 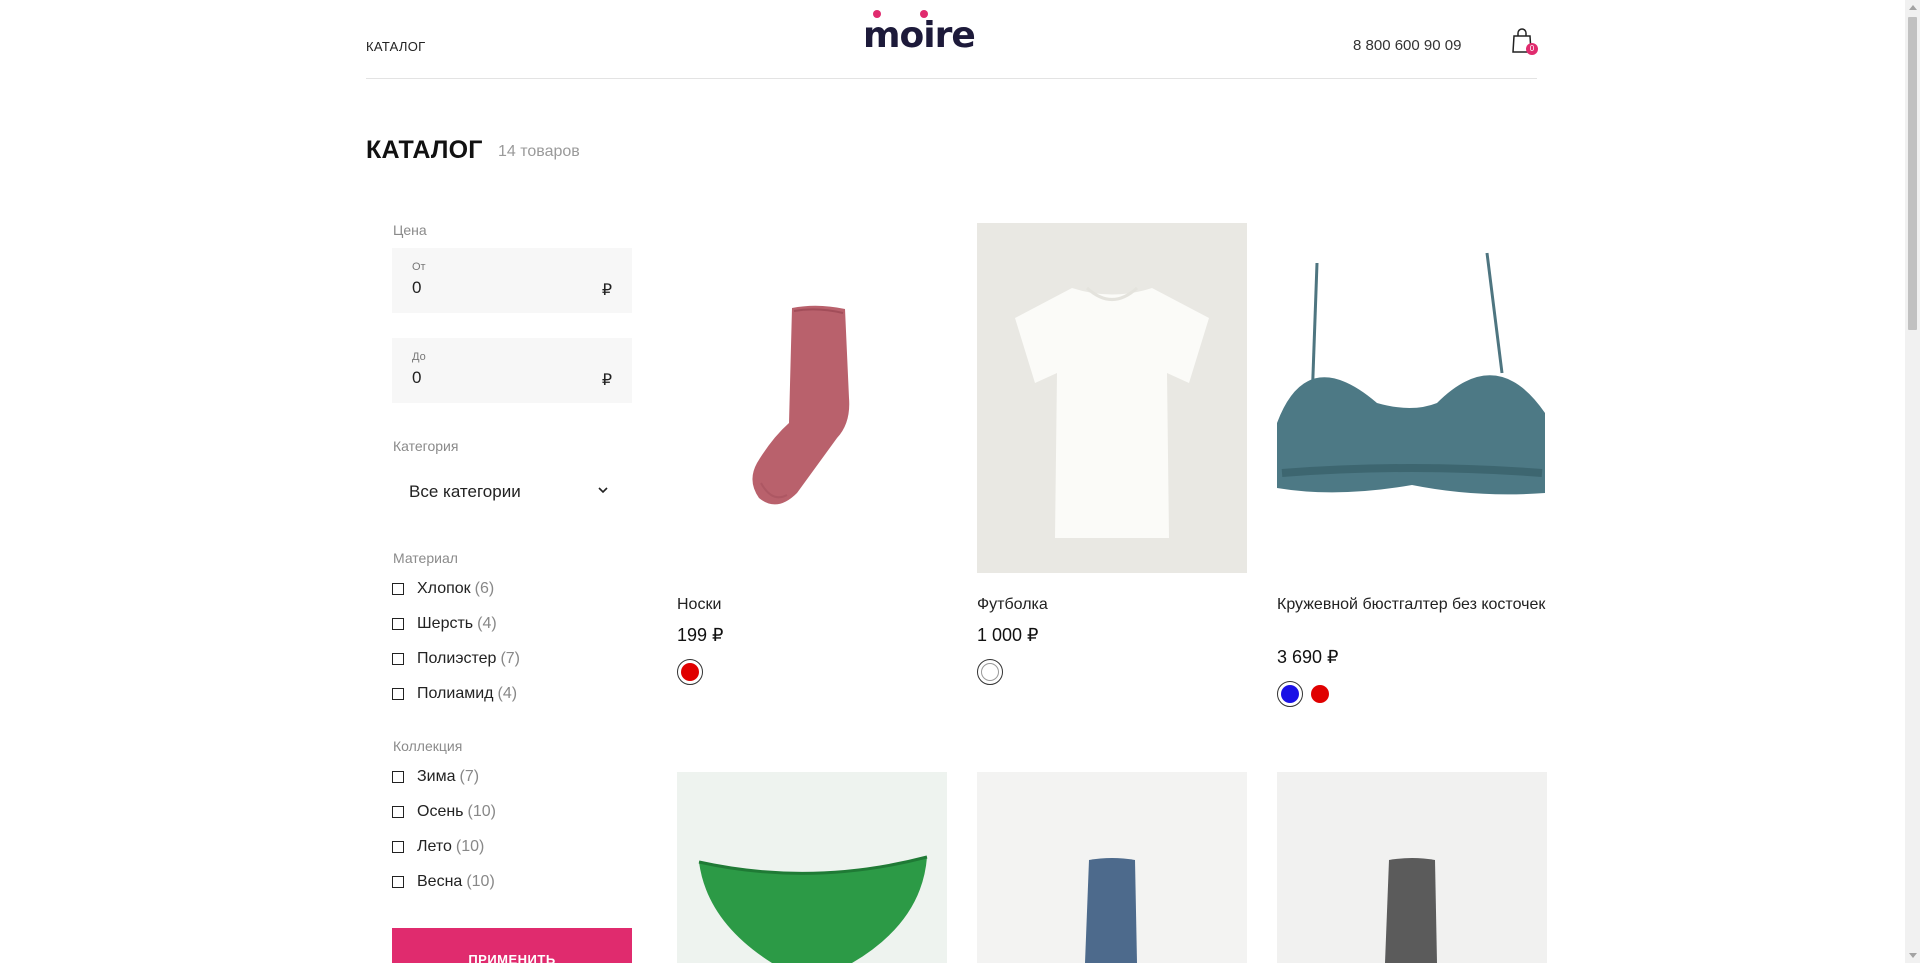 I want to click on collection-name: Весна, so click(x=440, y=881).